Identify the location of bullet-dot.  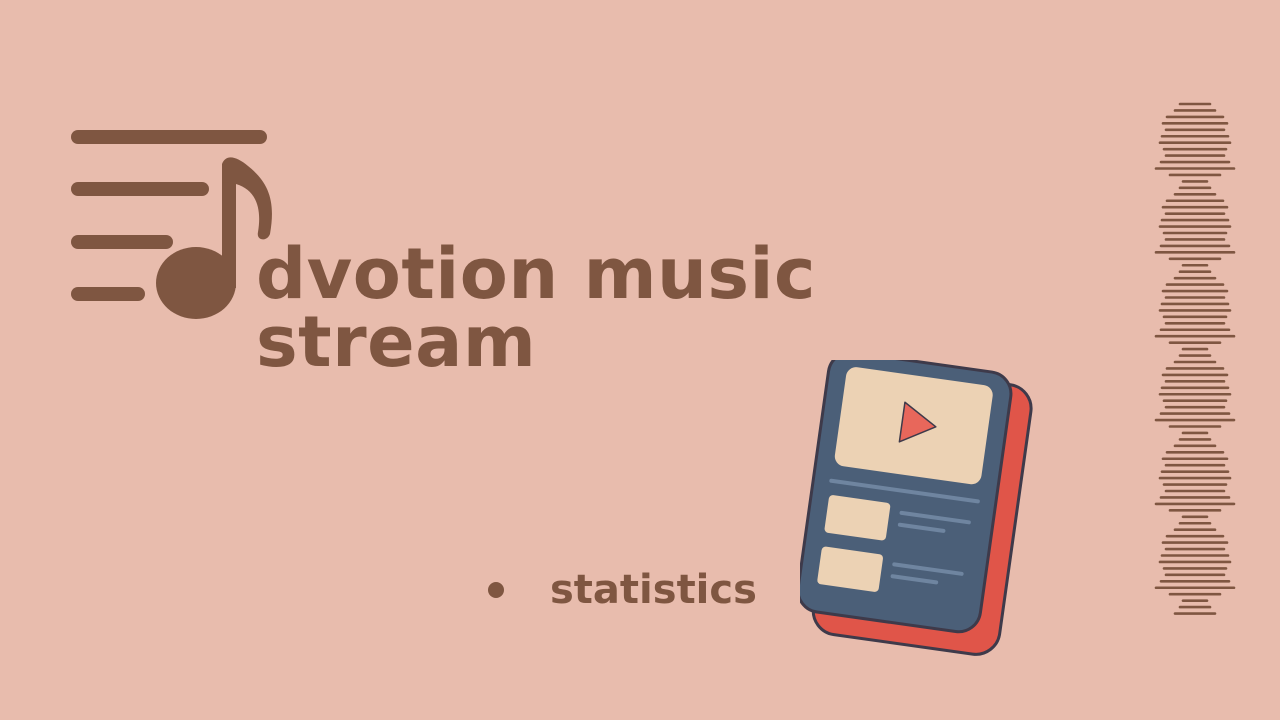
(496, 590).